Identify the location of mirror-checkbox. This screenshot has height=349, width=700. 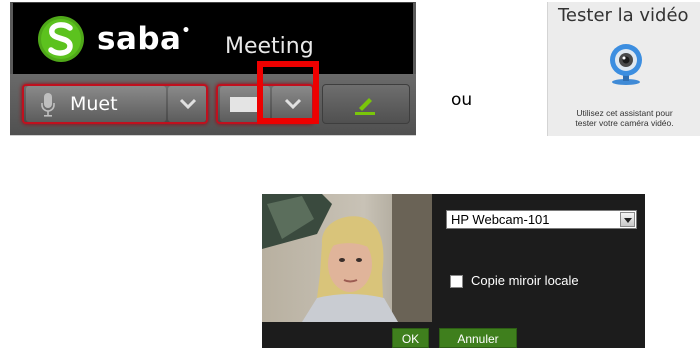
(456, 281).